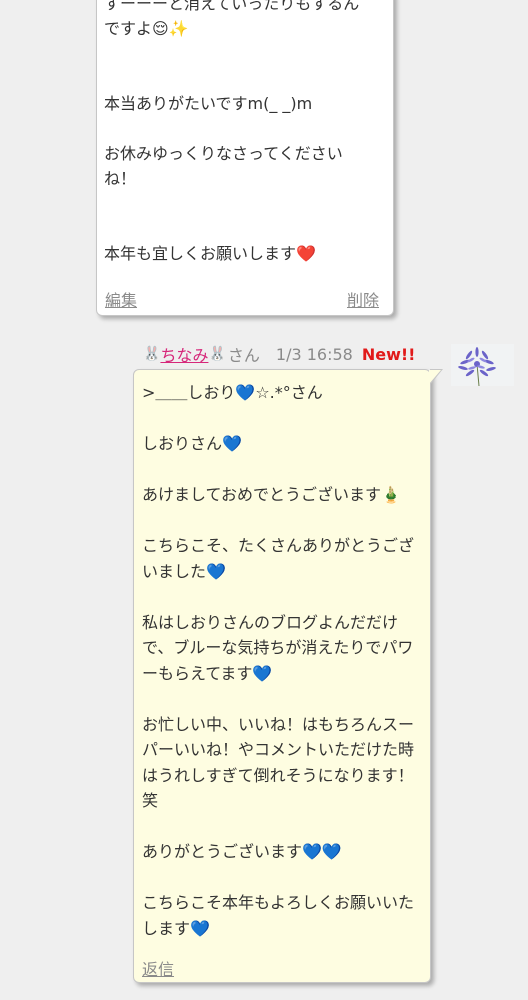 The image size is (528, 1000). I want to click on new-badge: New!!, so click(388, 354).